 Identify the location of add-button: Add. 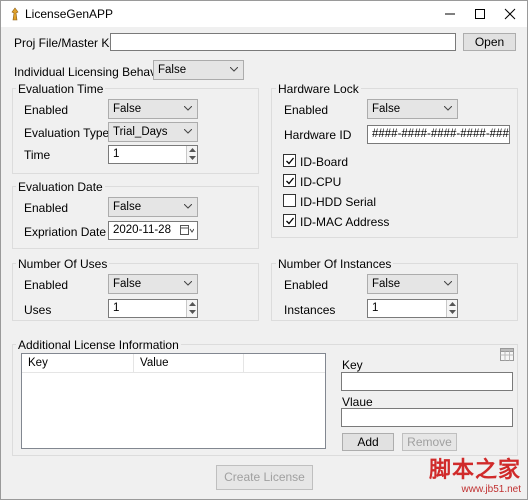
(368, 442).